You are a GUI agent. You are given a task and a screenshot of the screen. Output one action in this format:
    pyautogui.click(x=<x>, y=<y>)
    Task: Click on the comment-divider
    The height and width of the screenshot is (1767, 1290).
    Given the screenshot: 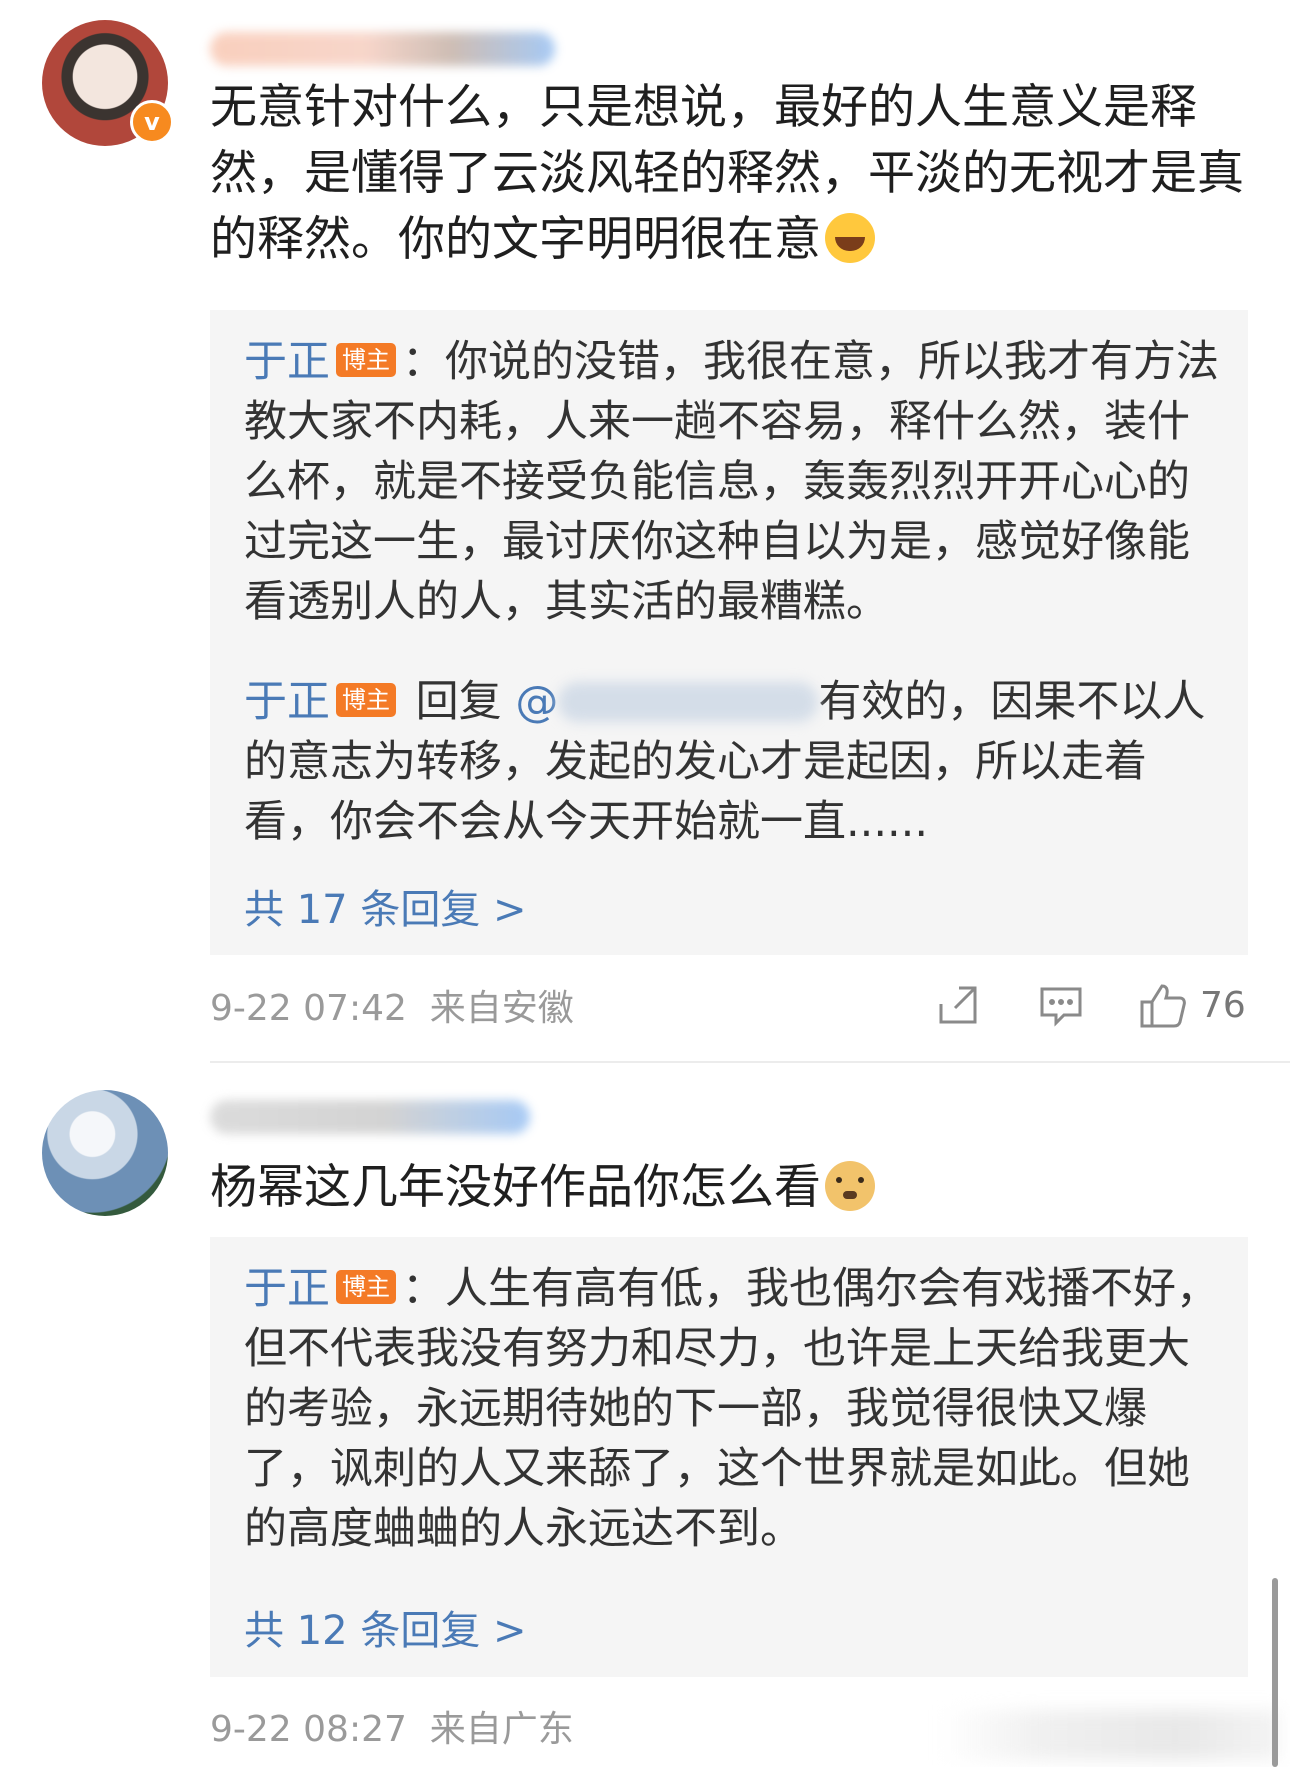 What is the action you would take?
    pyautogui.click(x=750, y=1062)
    